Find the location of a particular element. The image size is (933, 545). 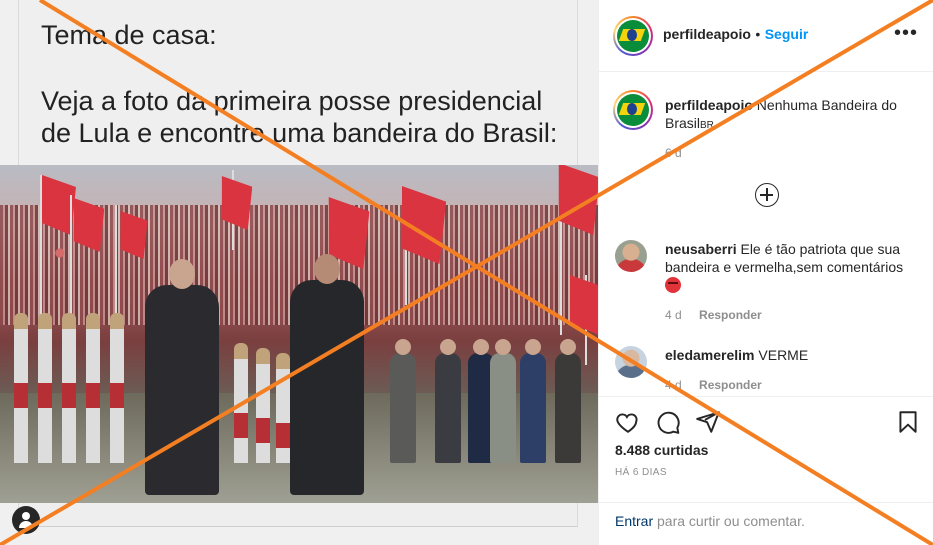

comment-username: neusaberri is located at coordinates (701, 249).